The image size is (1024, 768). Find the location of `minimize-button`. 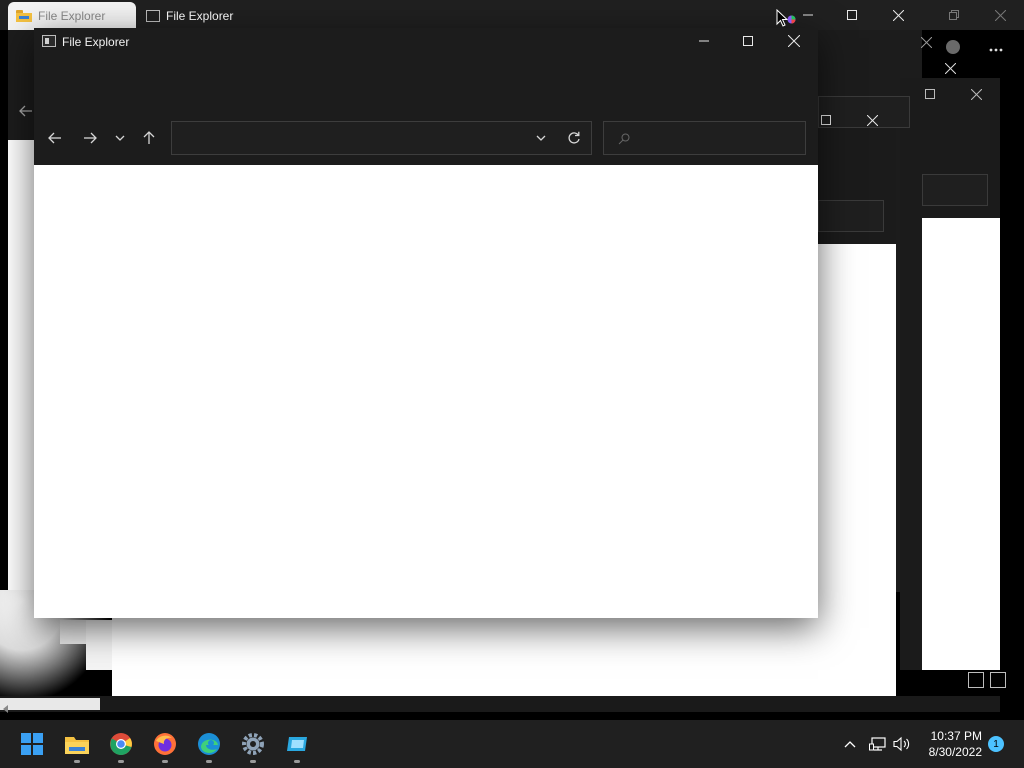

minimize-button is located at coordinates (704, 41).